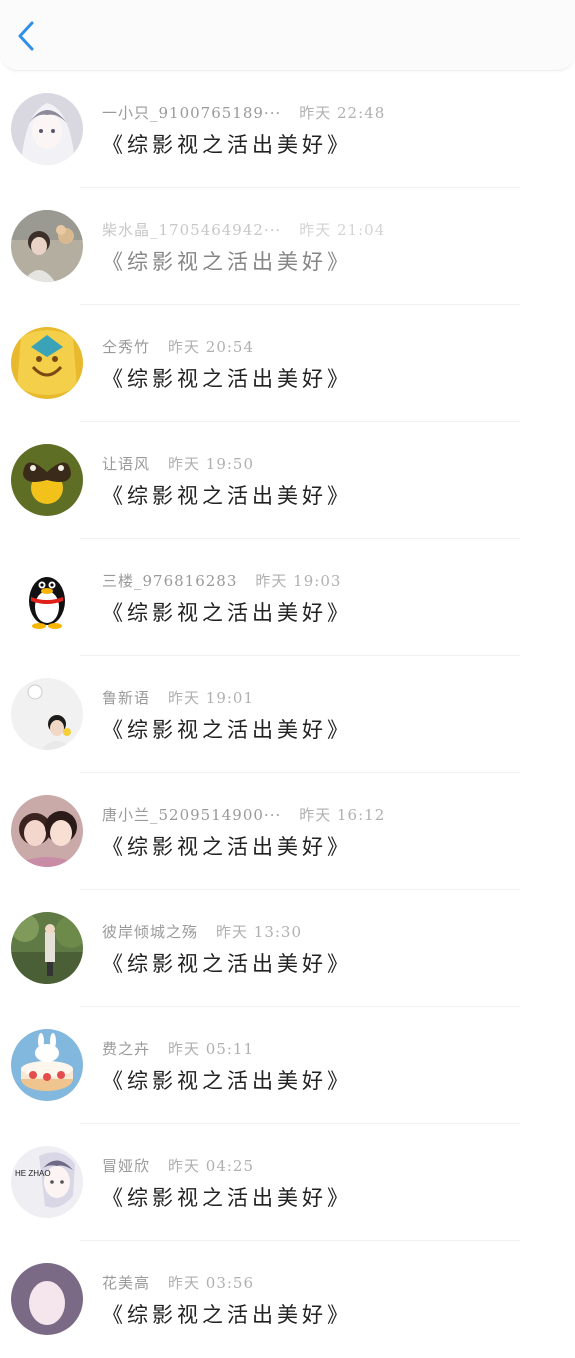 The width and height of the screenshot is (575, 1358). I want to click on list-item: 柴水晶_1705464942··· 昨天 21:04 《综影视之活出美好》, so click(287, 246).